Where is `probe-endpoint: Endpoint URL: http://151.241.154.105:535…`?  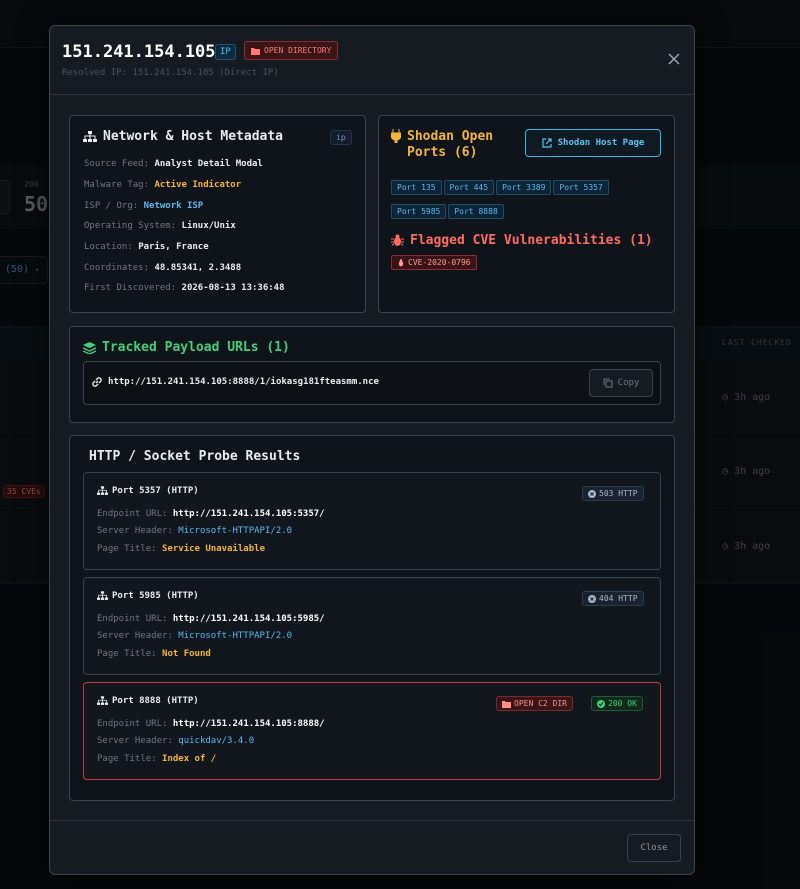
probe-endpoint: Endpoint URL: http://151.241.154.105:535… is located at coordinates (211, 514).